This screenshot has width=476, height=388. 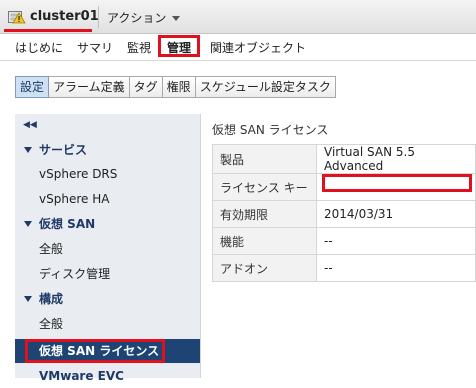 What do you see at coordinates (39, 47) in the screenshot?
I see `tab-getting-started: はじめに` at bounding box center [39, 47].